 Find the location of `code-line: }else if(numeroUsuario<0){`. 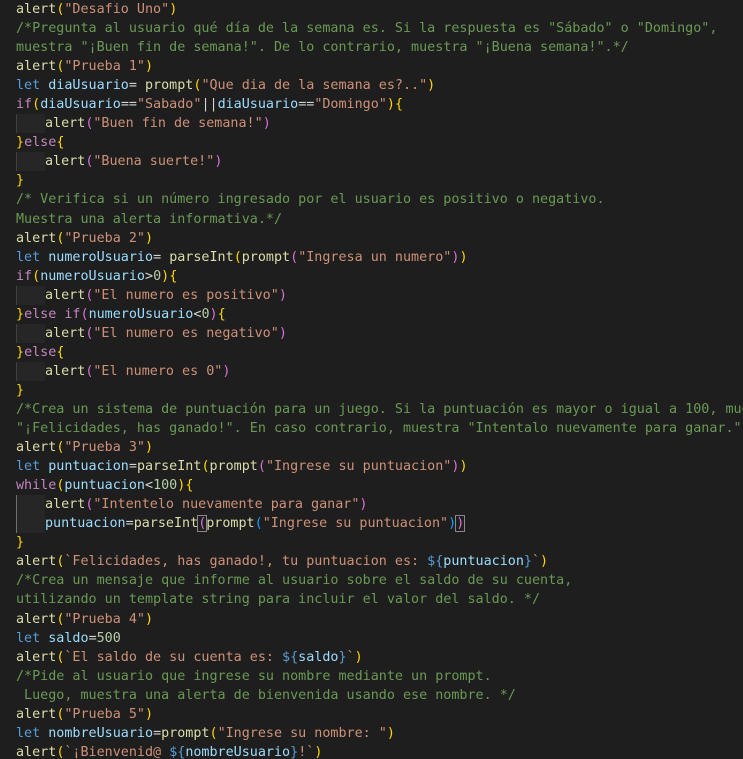

code-line: }else if(numeroUsuario<0){ is located at coordinates (379, 314).